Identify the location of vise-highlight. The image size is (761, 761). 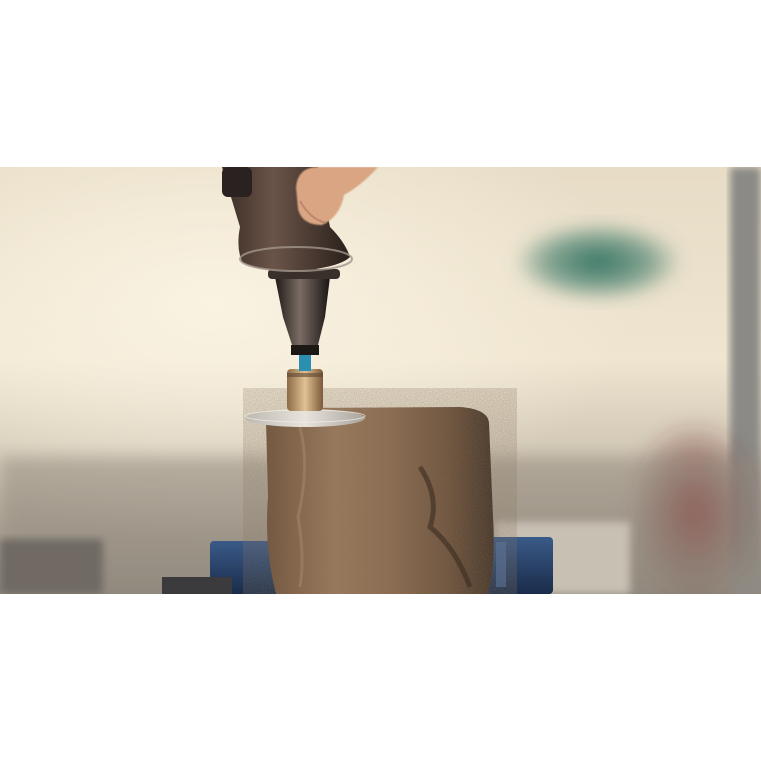
(501, 564).